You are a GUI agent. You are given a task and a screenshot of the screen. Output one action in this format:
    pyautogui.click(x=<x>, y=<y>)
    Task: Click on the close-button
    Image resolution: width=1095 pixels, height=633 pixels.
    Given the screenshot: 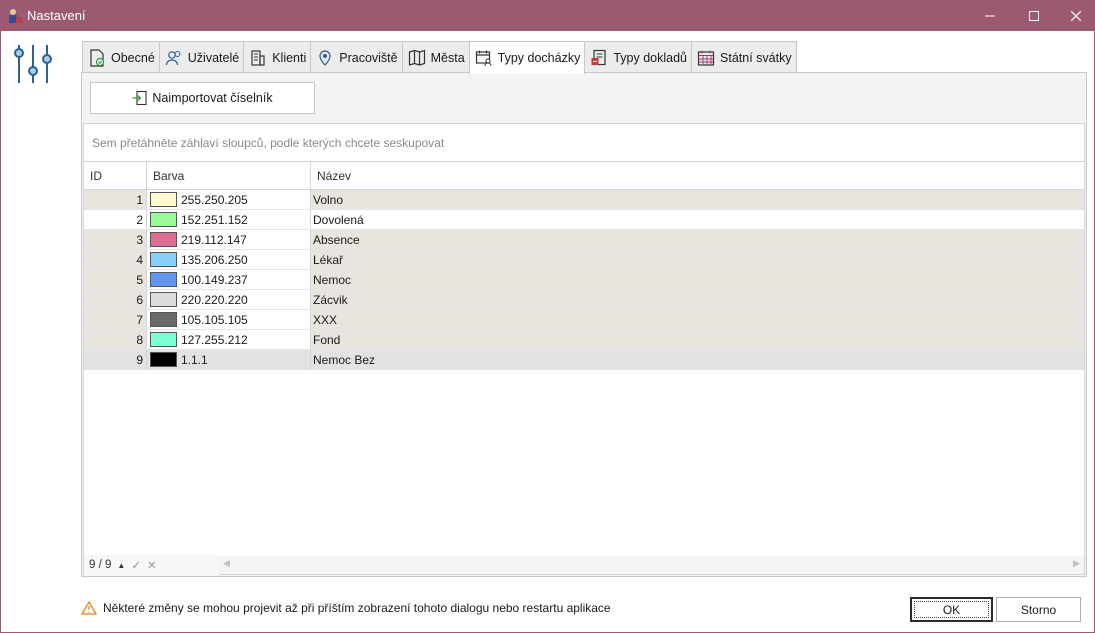 What is the action you would take?
    pyautogui.click(x=1074, y=16)
    